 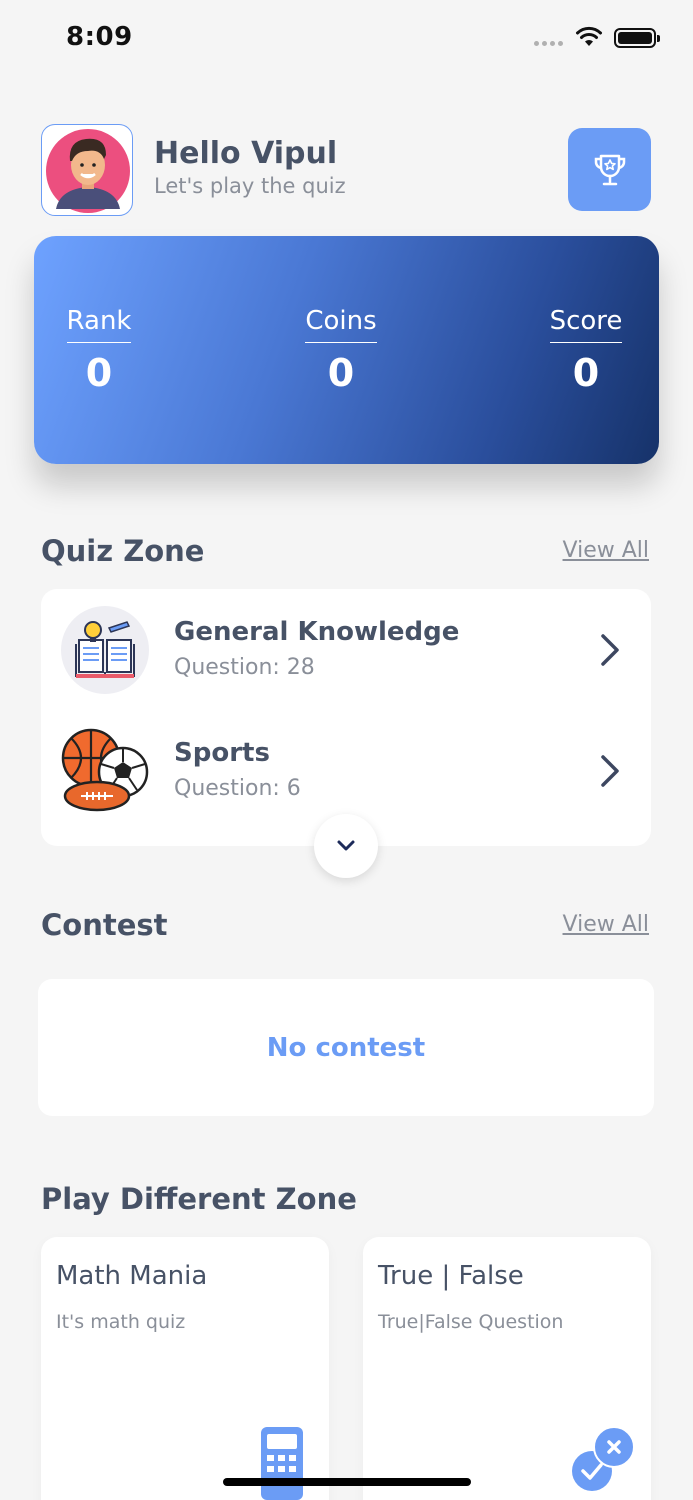 What do you see at coordinates (317, 632) in the screenshot?
I see `quiz-name: General Knowledge` at bounding box center [317, 632].